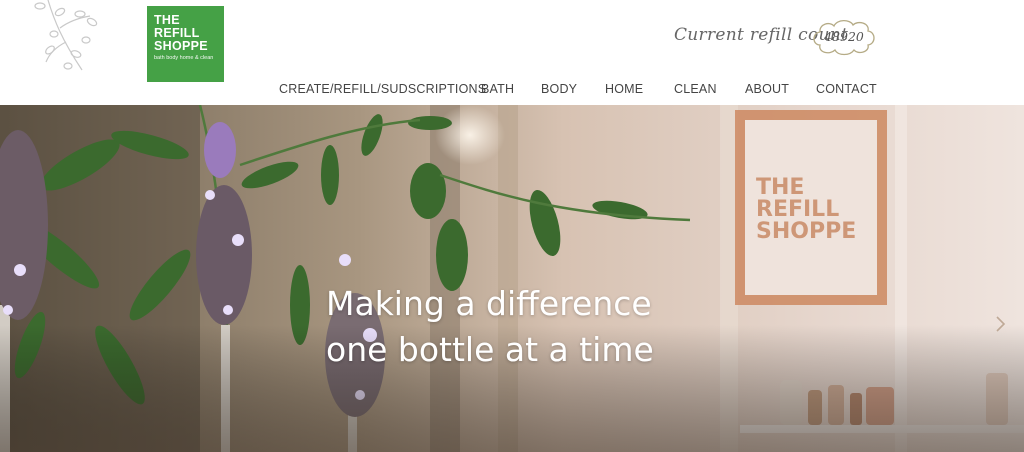  What do you see at coordinates (624, 89) in the screenshot?
I see `nav-item-home: HOME` at bounding box center [624, 89].